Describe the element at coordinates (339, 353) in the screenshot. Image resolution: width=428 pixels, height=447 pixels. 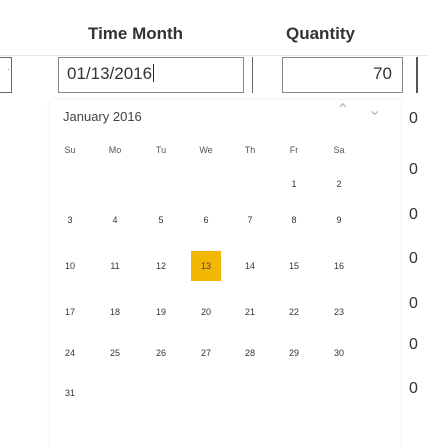
I see `calendar-day: 30` at that location.